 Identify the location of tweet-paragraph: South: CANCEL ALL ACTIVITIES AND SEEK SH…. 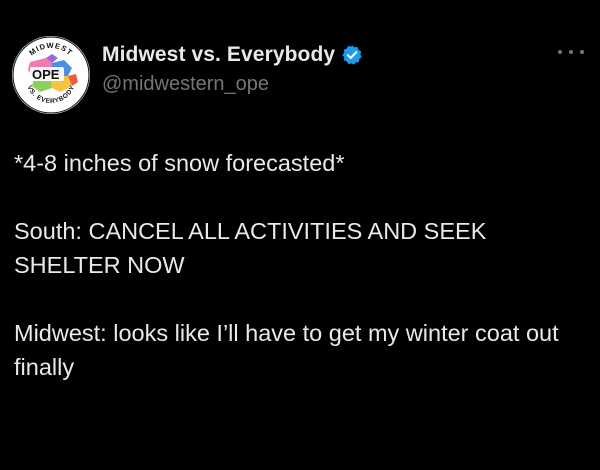
(250, 248).